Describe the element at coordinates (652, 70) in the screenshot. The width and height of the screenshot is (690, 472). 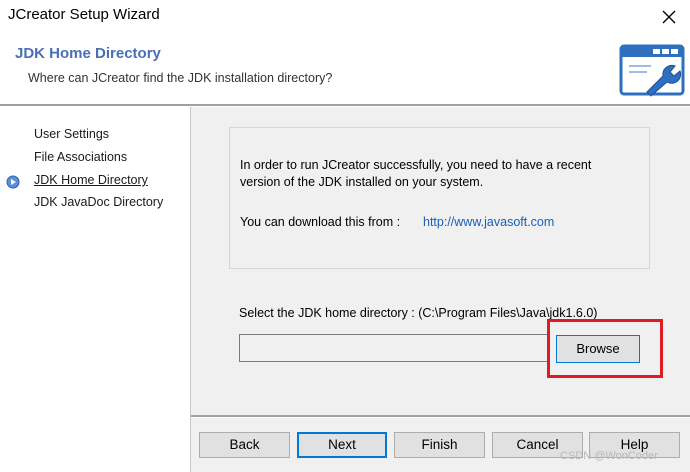
I see `window-wrench-icon` at that location.